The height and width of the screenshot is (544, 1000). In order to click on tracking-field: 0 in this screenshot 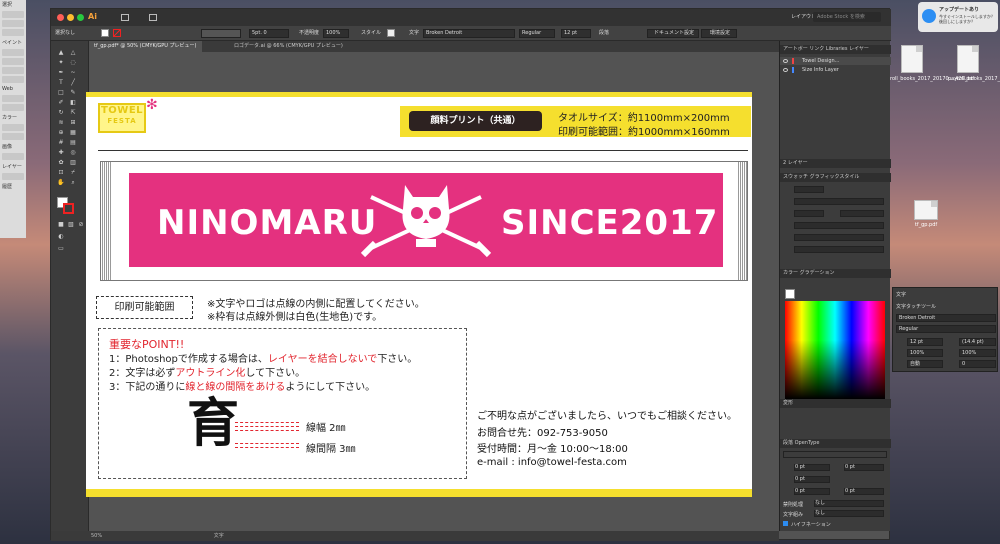, I will do `click(977, 364)`.